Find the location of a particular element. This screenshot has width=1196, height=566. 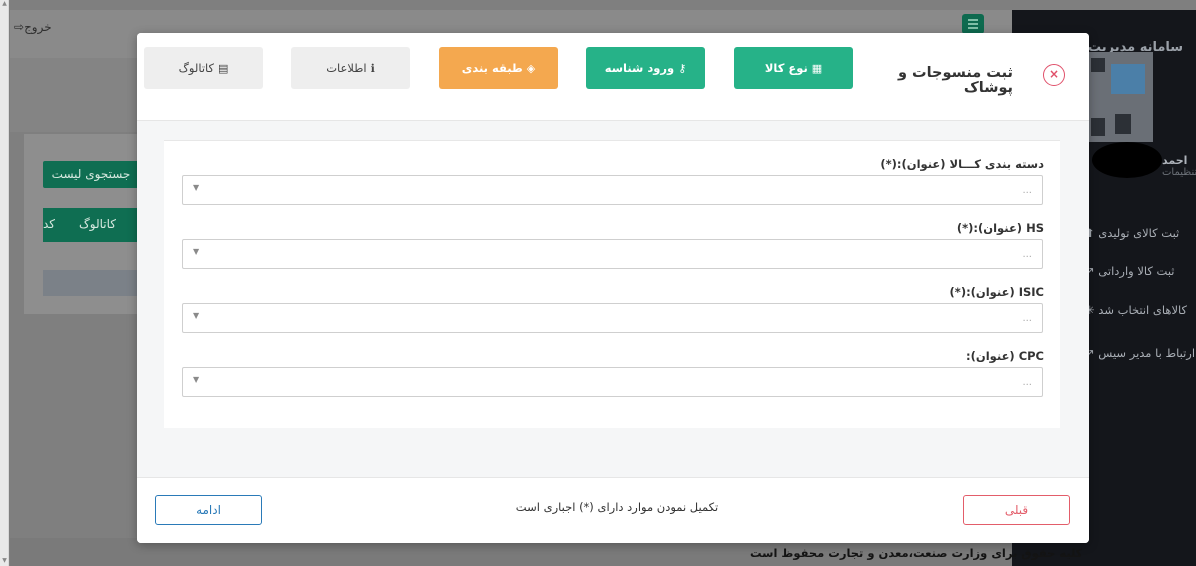

grid-icon: ▦ is located at coordinates (817, 68).